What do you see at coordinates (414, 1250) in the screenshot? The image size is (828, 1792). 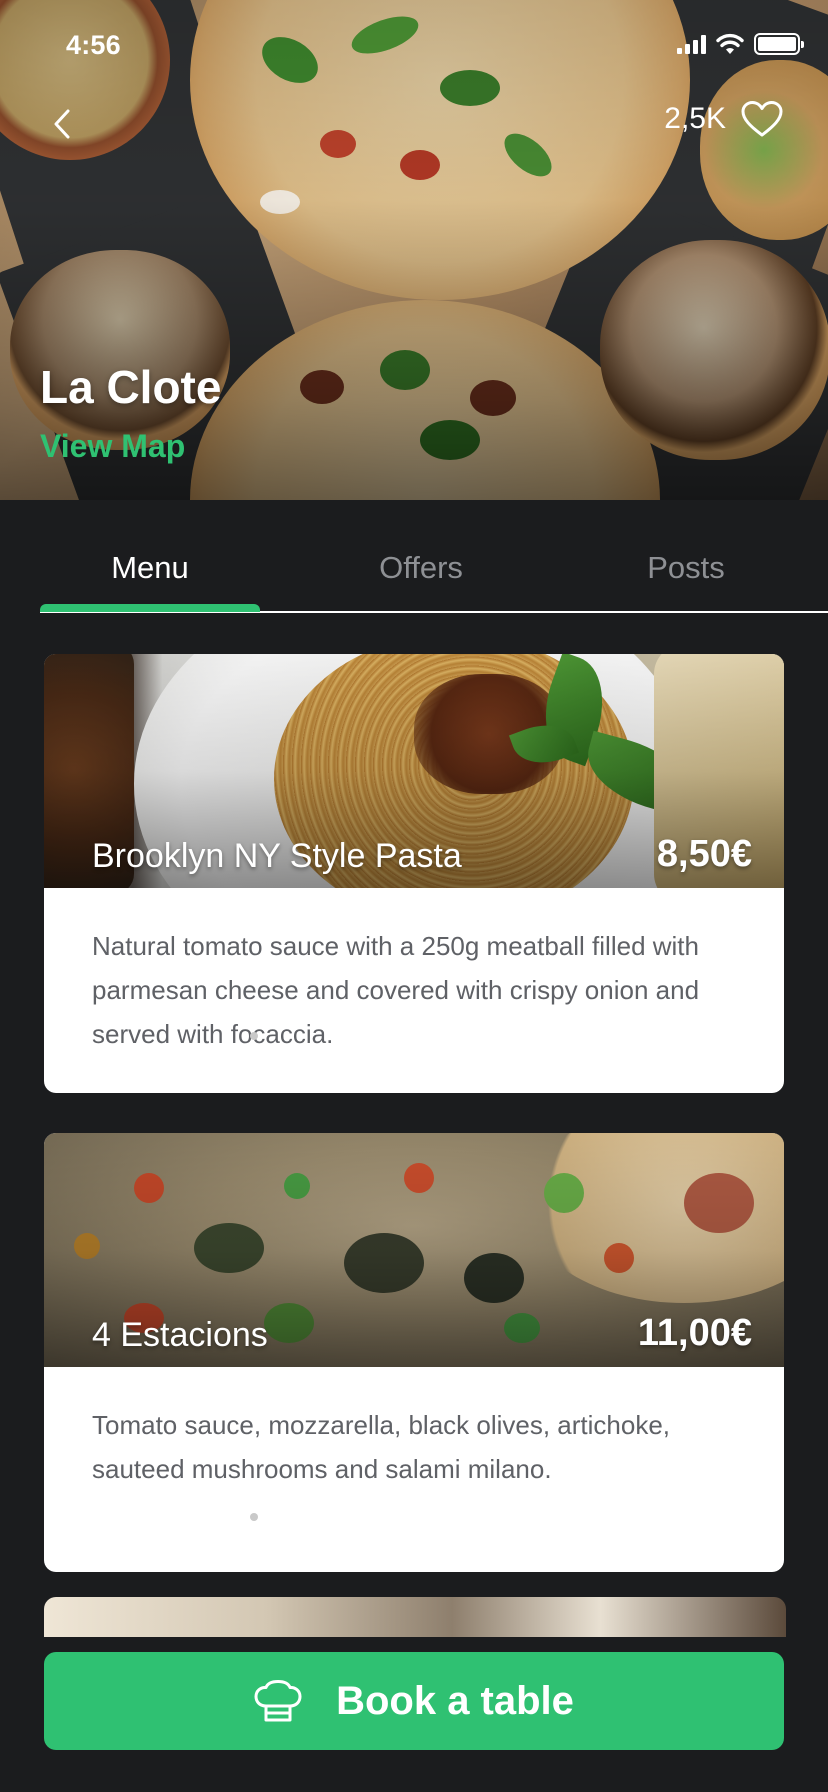 I see `dish-image: 4 Estacions 11,00€` at bounding box center [414, 1250].